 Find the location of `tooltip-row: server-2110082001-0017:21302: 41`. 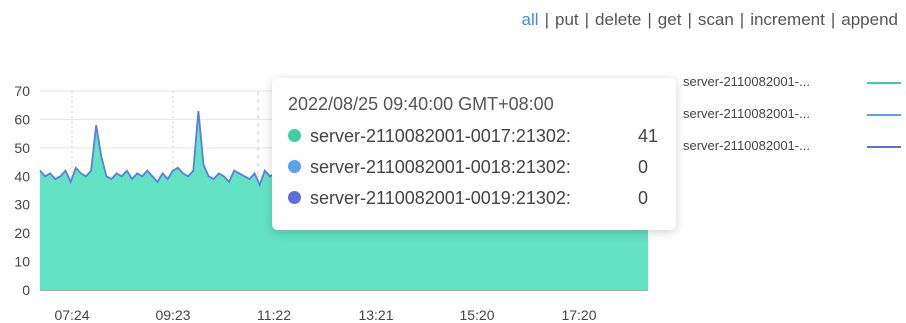

tooltip-row: server-2110082001-0017:21302: 41 is located at coordinates (474, 136).